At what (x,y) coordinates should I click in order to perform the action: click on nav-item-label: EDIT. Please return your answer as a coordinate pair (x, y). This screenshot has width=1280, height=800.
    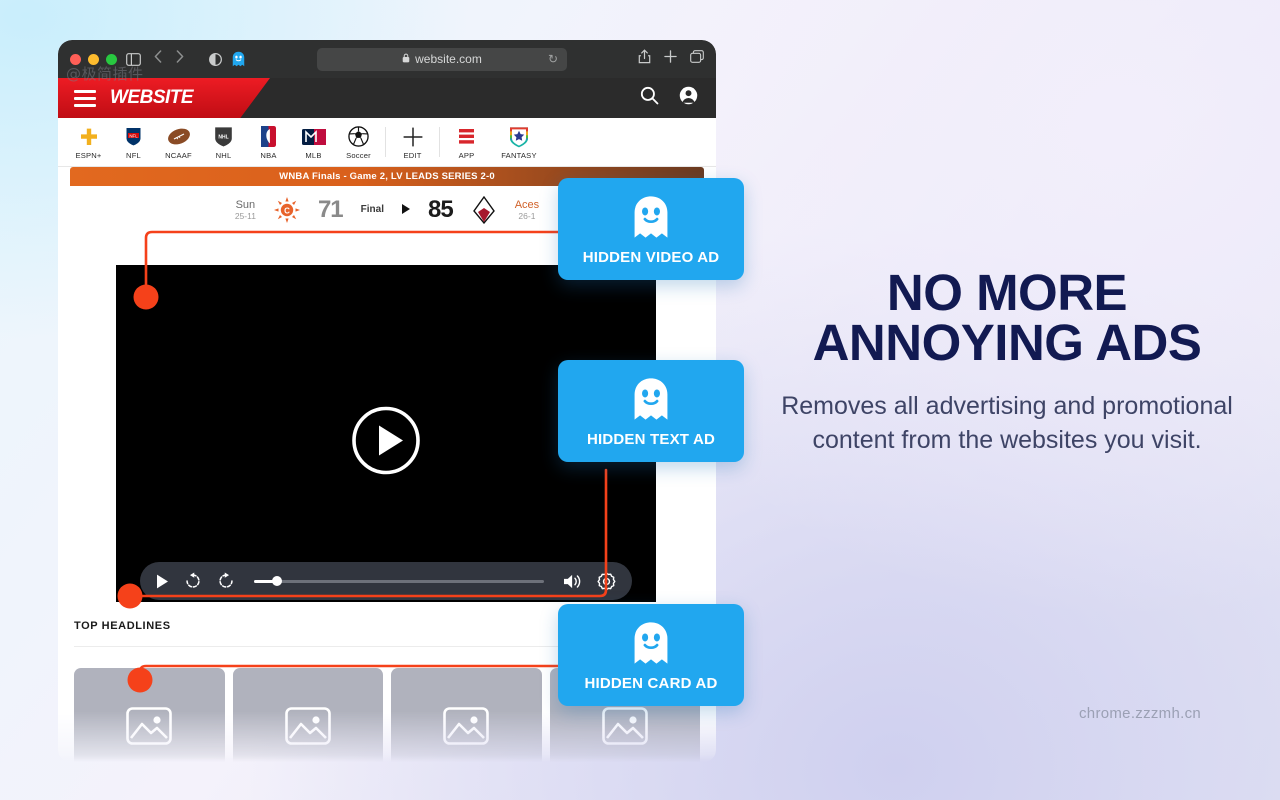
    Looking at the image, I should click on (412, 155).